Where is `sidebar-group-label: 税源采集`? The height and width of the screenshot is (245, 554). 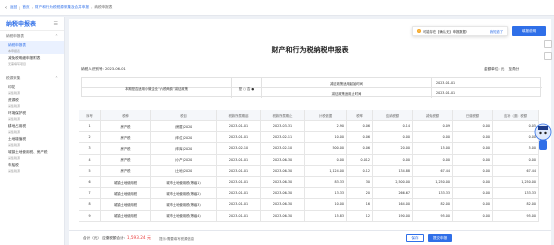 sidebar-group-label: 税源采集 is located at coordinates (13, 77).